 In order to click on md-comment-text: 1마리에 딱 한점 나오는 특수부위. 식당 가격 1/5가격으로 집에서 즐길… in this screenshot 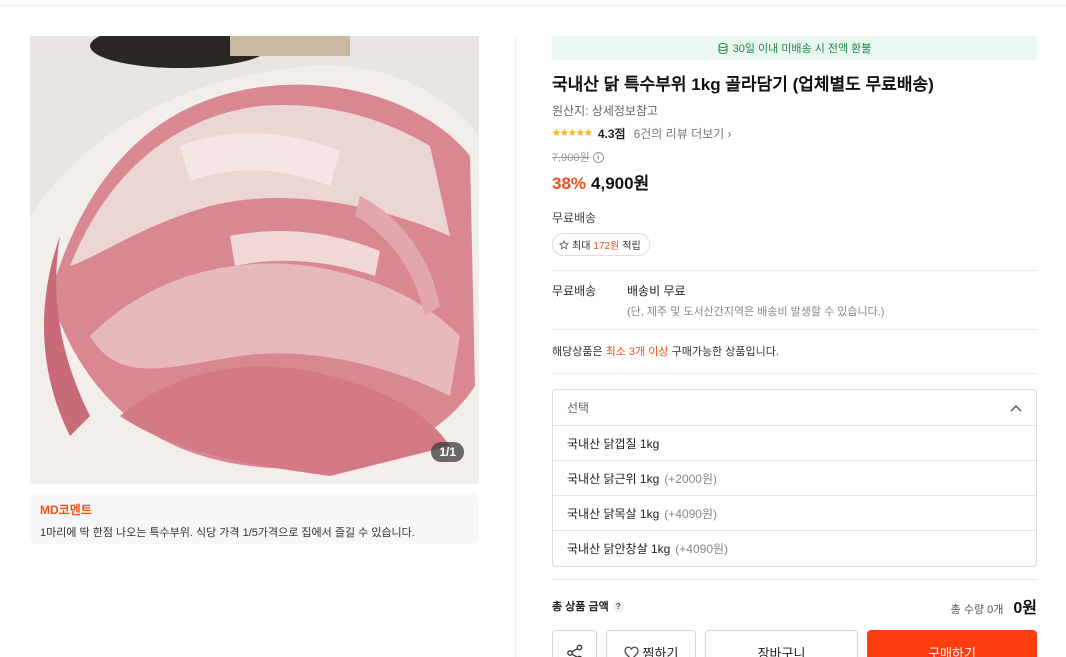, I will do `click(227, 533)`.